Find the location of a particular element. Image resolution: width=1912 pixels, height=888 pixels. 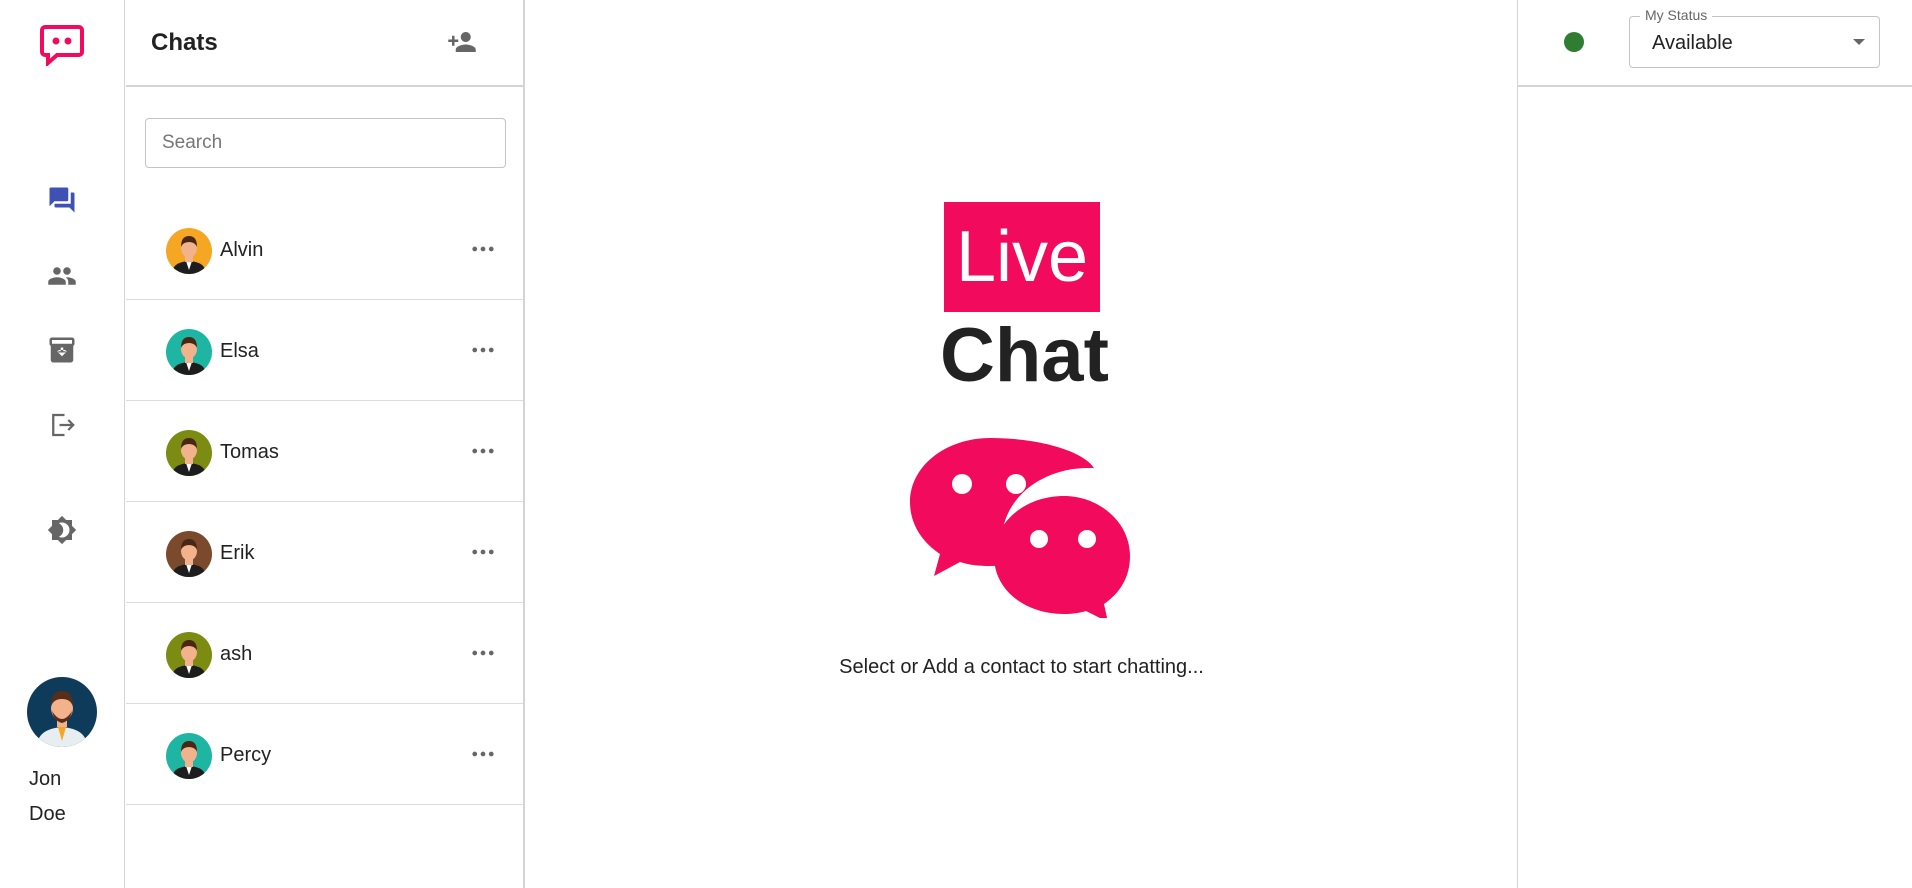

forum-icon is located at coordinates (62, 200).